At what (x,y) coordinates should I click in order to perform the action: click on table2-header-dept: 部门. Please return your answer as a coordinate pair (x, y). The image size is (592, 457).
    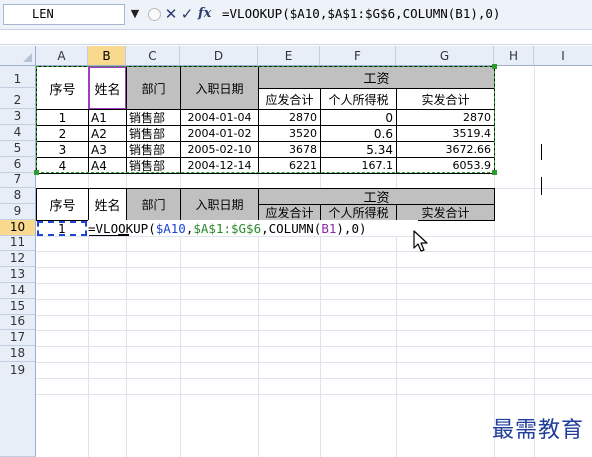
    Looking at the image, I should click on (153, 204).